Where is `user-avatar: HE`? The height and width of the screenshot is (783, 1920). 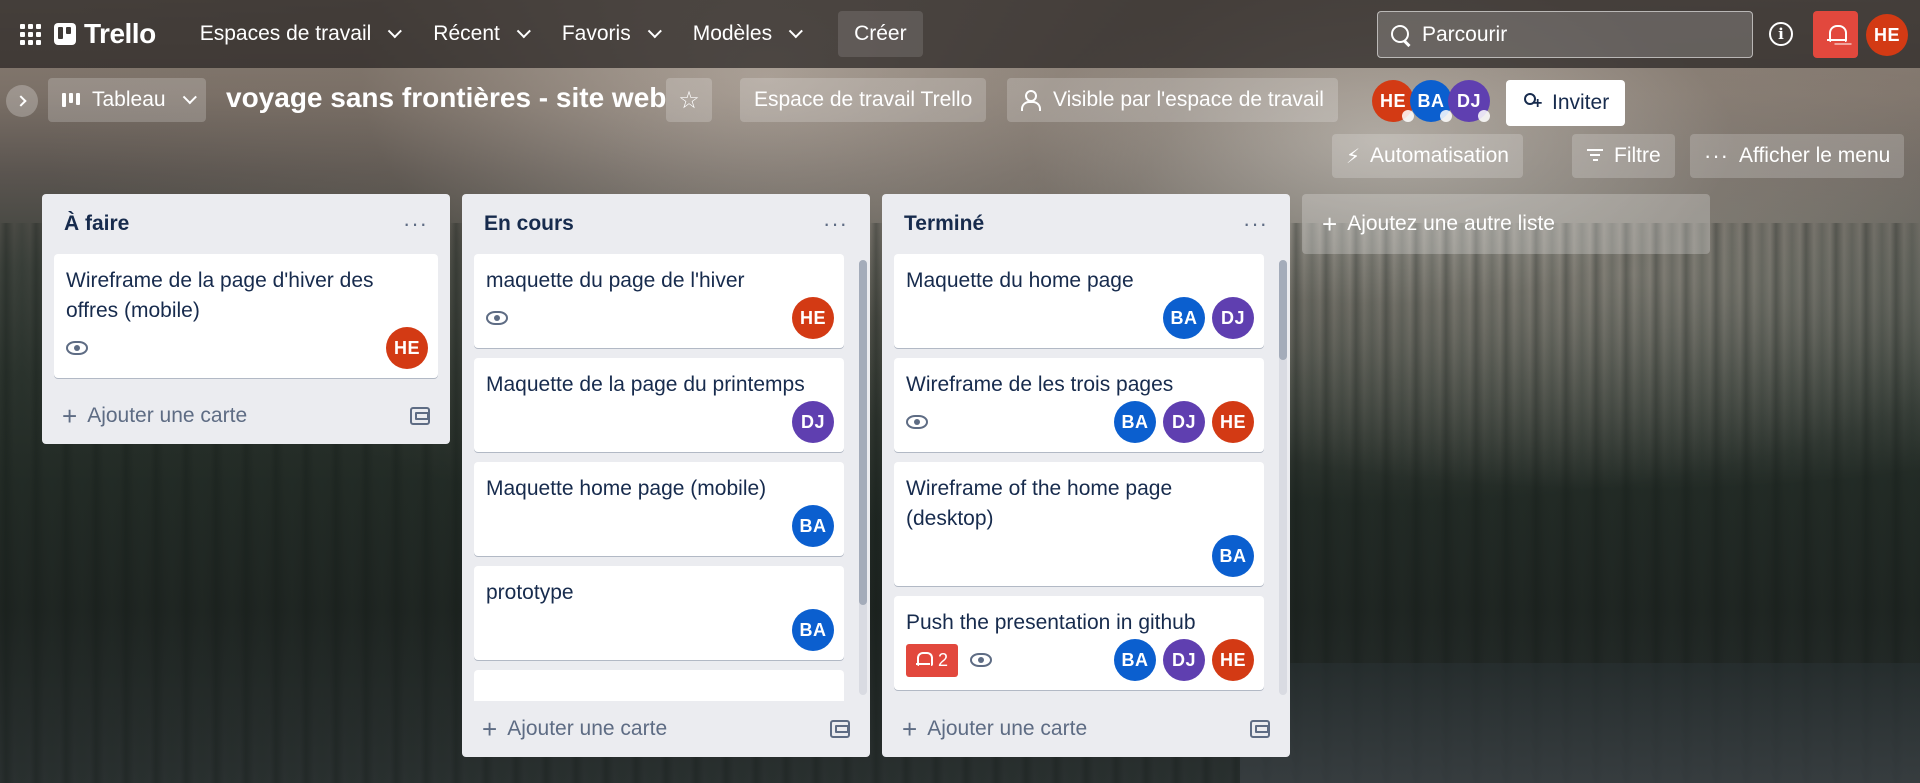
user-avatar: HE is located at coordinates (1887, 35).